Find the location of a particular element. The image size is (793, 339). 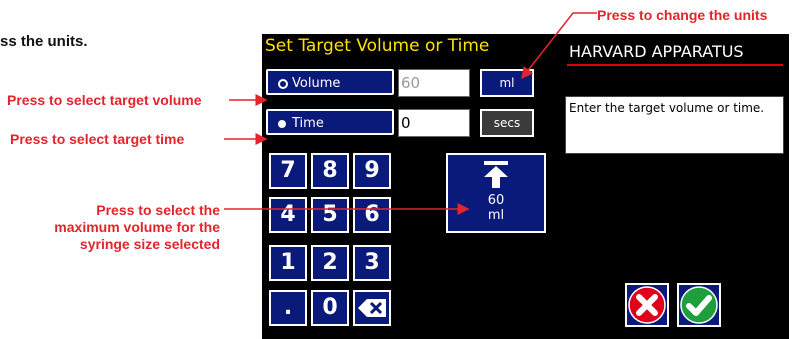

confirm-button is located at coordinates (699, 305).